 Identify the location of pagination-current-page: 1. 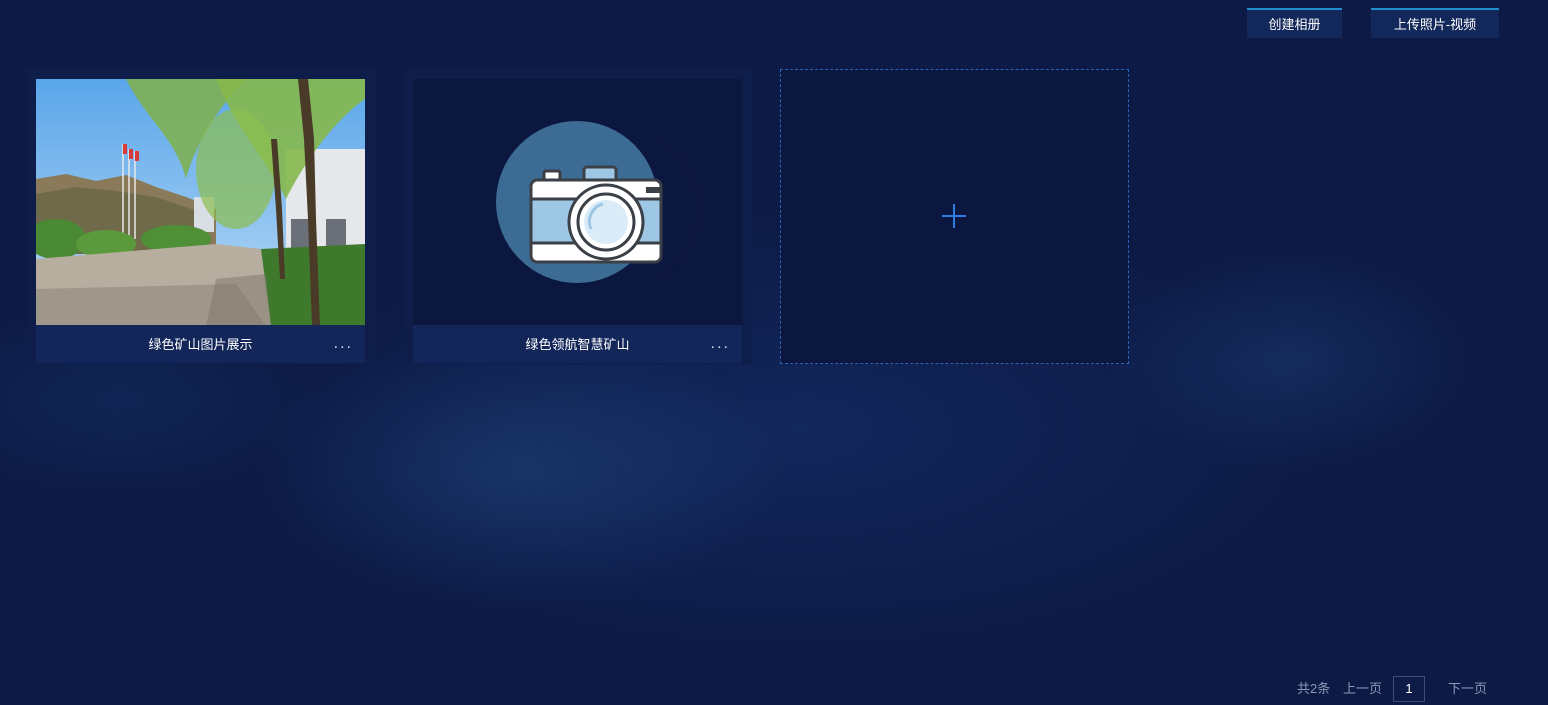
(1409, 689).